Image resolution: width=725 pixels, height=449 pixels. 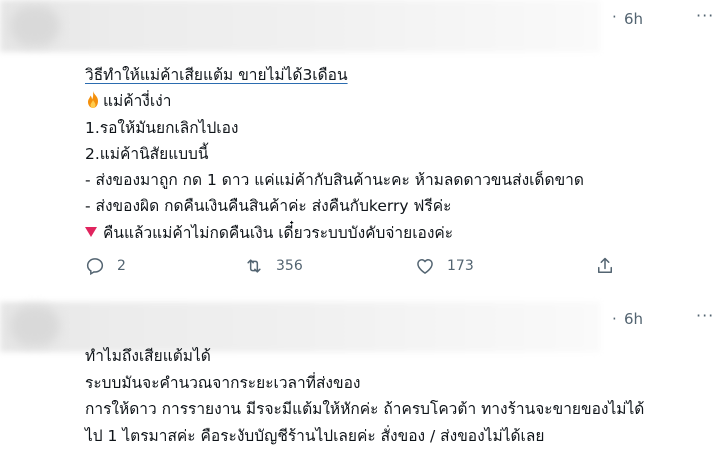 I want to click on tweet-line: 1.รอให้มันยกเลิกไปเอง, so click(x=400, y=128).